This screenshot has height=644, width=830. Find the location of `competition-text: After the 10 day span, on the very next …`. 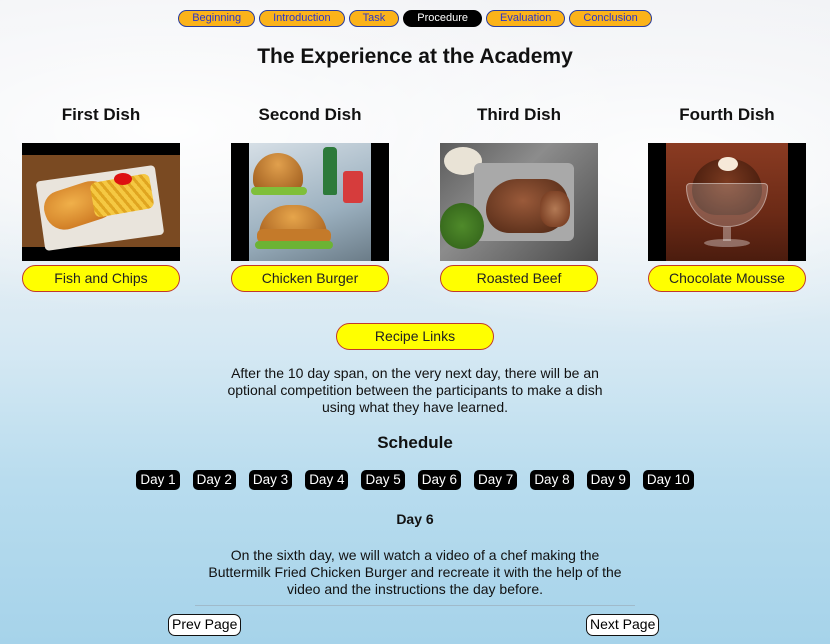

competition-text: After the 10 day span, on the very next … is located at coordinates (415, 390).